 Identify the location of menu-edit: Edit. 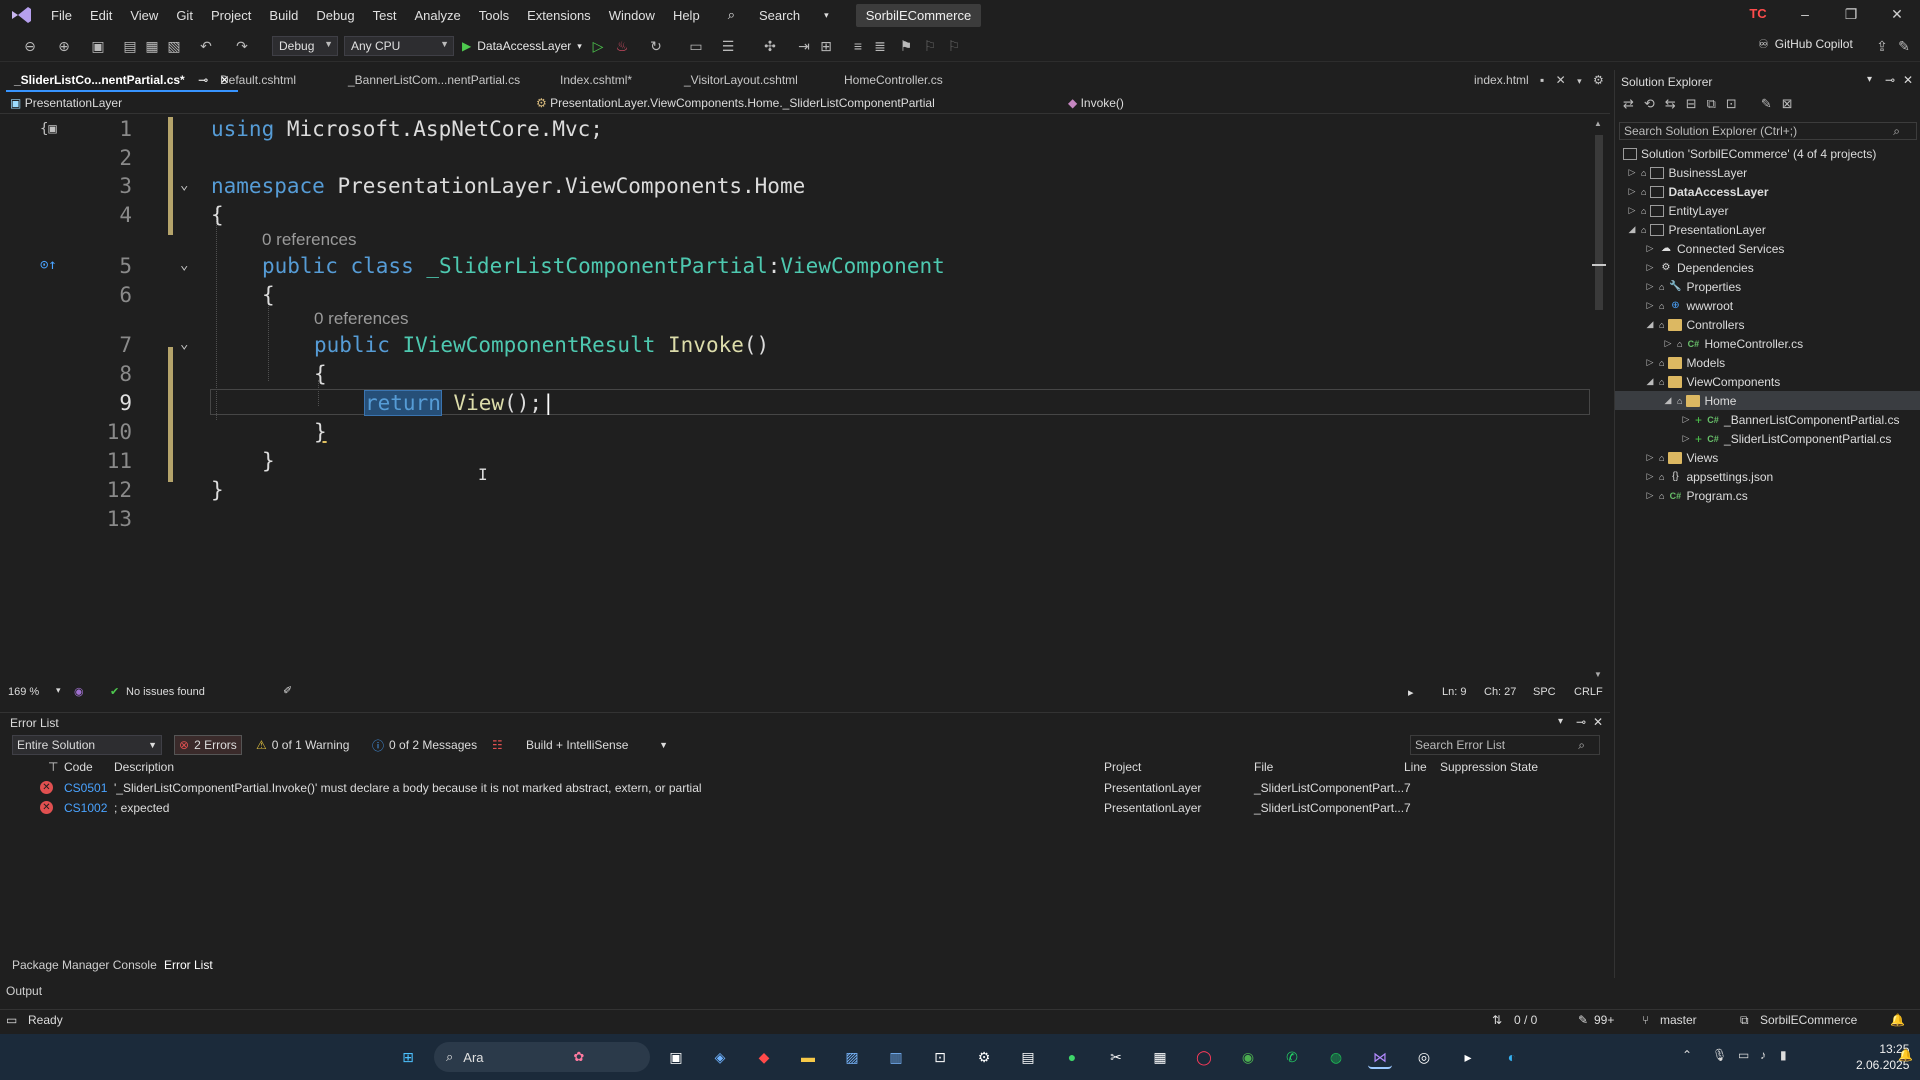
(101, 15).